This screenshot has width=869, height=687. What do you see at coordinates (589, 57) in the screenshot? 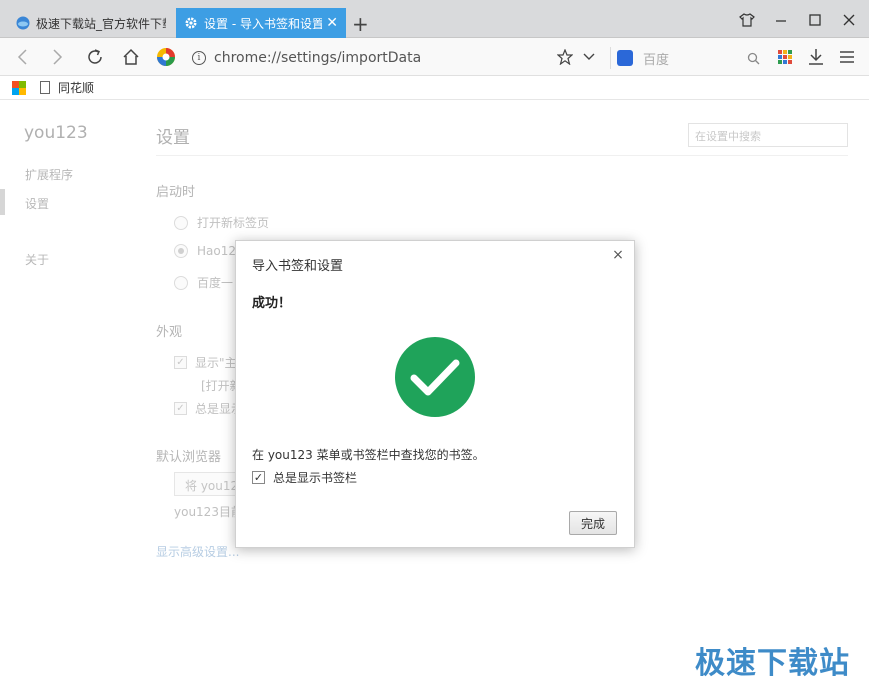
I see `chevron-down-icon` at bounding box center [589, 57].